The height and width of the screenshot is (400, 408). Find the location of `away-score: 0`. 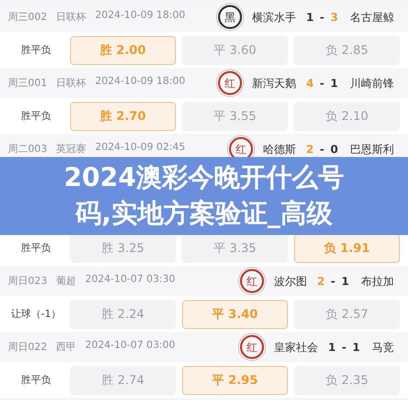

away-score: 0 is located at coordinates (334, 149).